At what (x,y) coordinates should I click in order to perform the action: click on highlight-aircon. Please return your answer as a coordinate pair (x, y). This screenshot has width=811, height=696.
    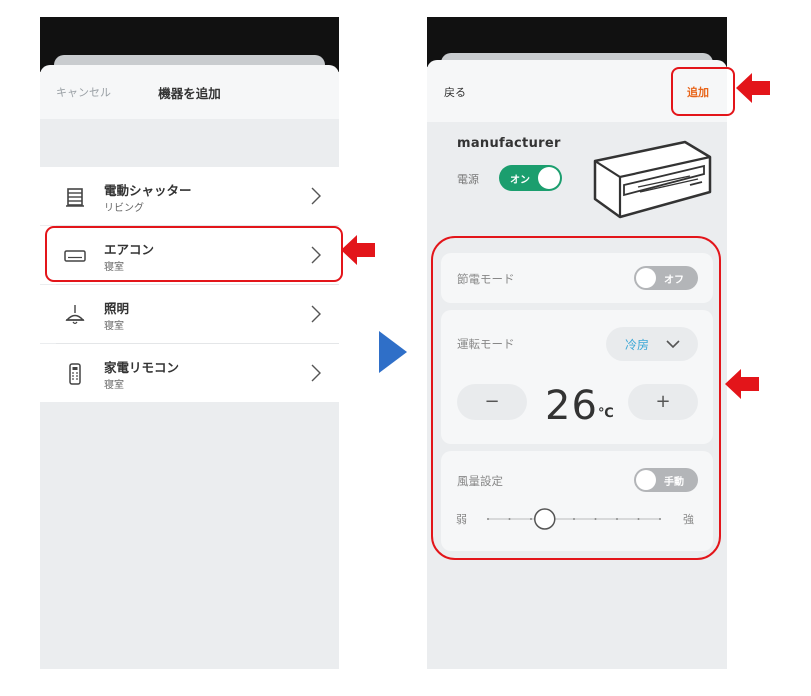
    Looking at the image, I should click on (194, 254).